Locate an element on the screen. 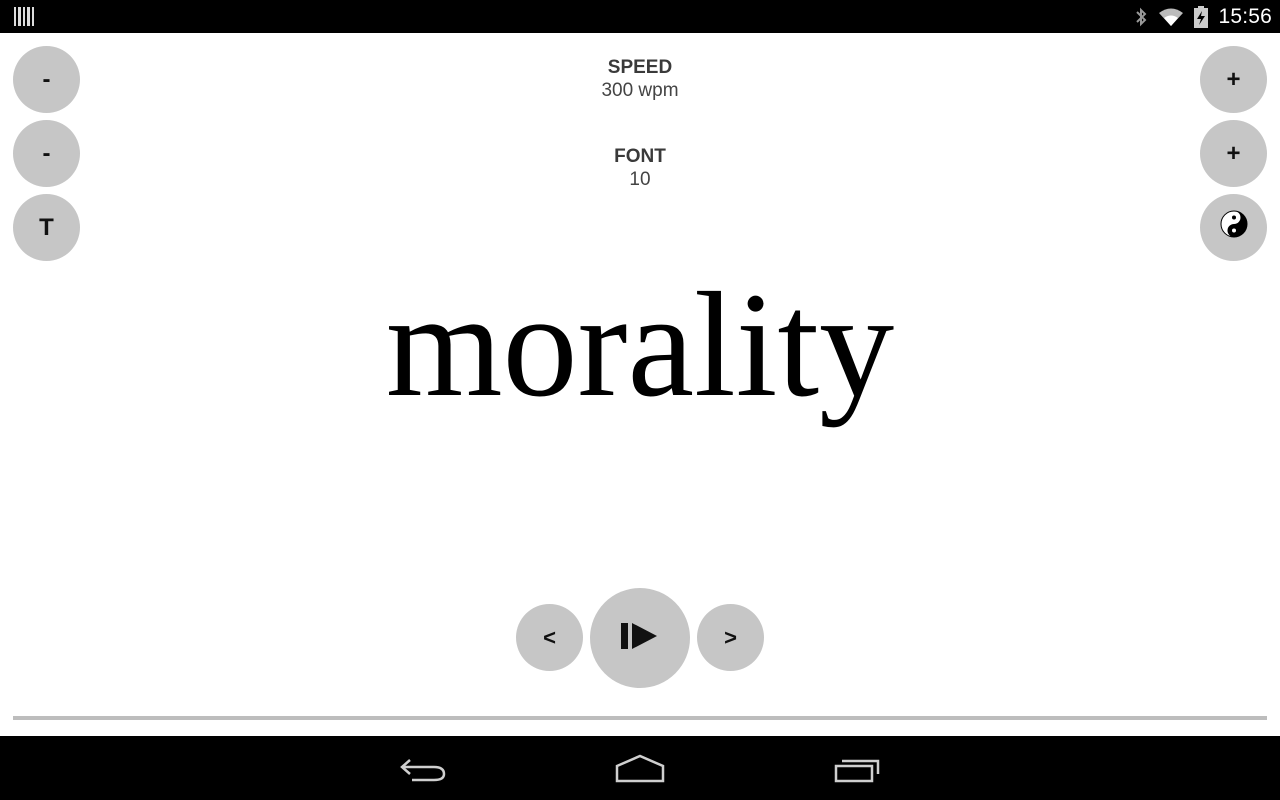 The height and width of the screenshot is (800, 1280). previous-word-button: < is located at coordinates (549, 637).